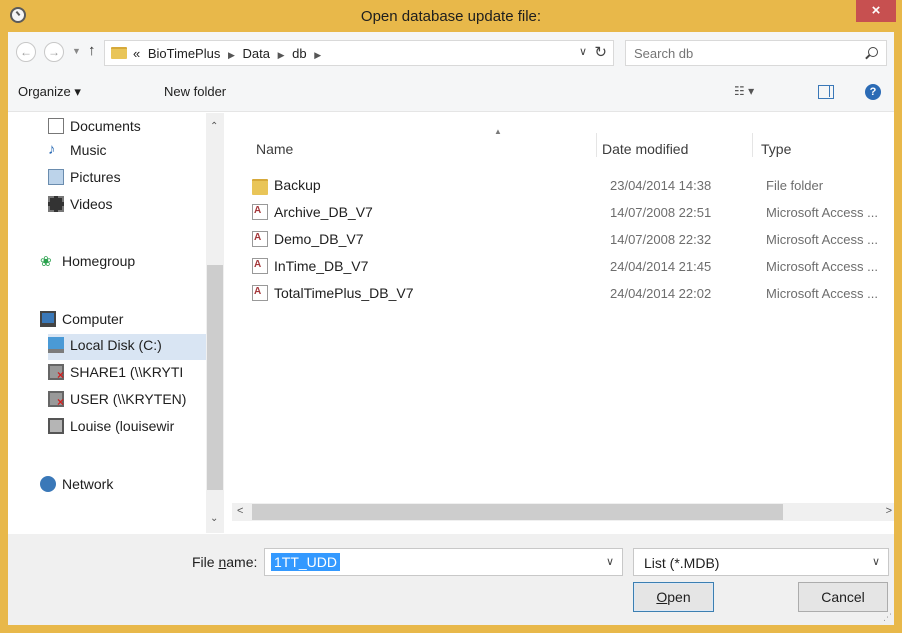 The height and width of the screenshot is (633, 902). I want to click on sort-ascending-icon: ▲, so click(498, 131).